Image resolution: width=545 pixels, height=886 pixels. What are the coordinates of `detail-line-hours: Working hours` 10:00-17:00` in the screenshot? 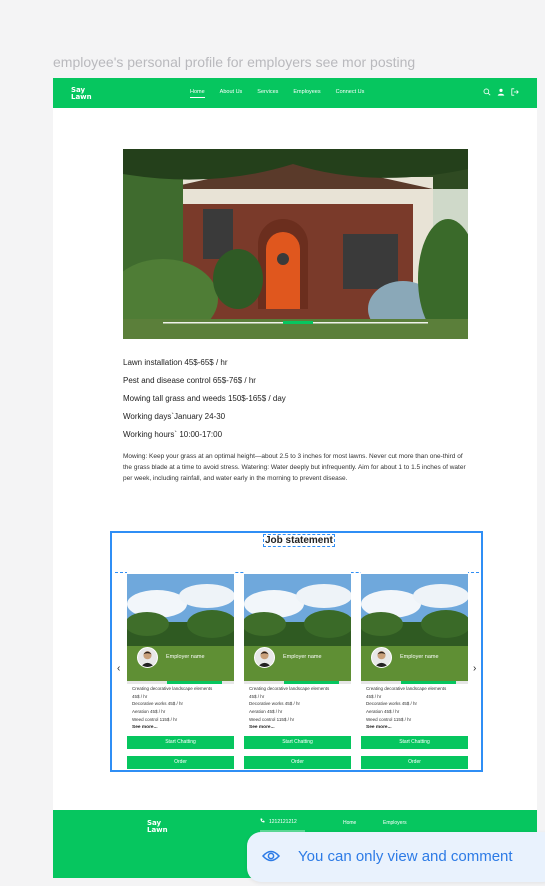 It's located at (173, 434).